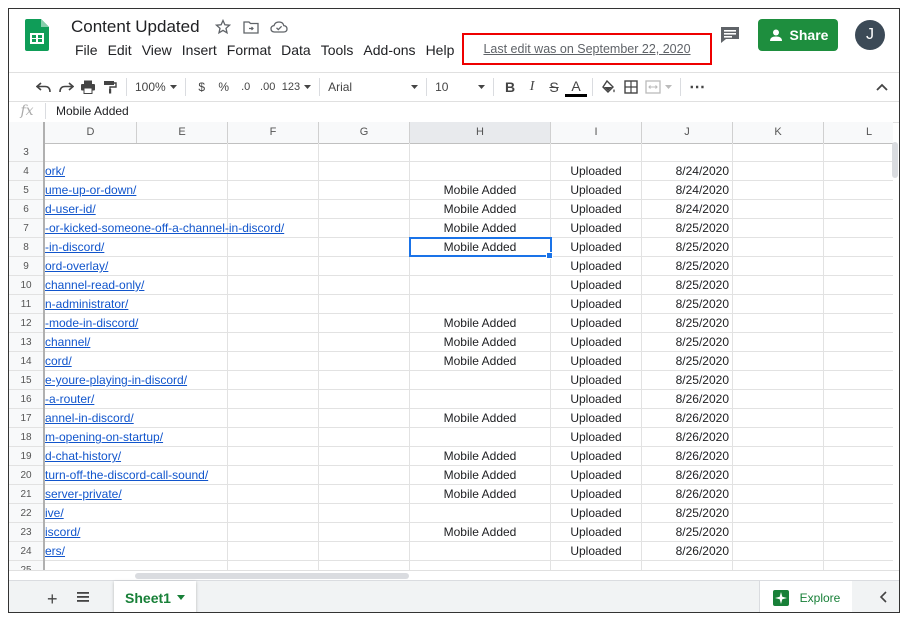 The height and width of the screenshot is (622, 909). I want to click on format-percent-button: %, so click(224, 87).